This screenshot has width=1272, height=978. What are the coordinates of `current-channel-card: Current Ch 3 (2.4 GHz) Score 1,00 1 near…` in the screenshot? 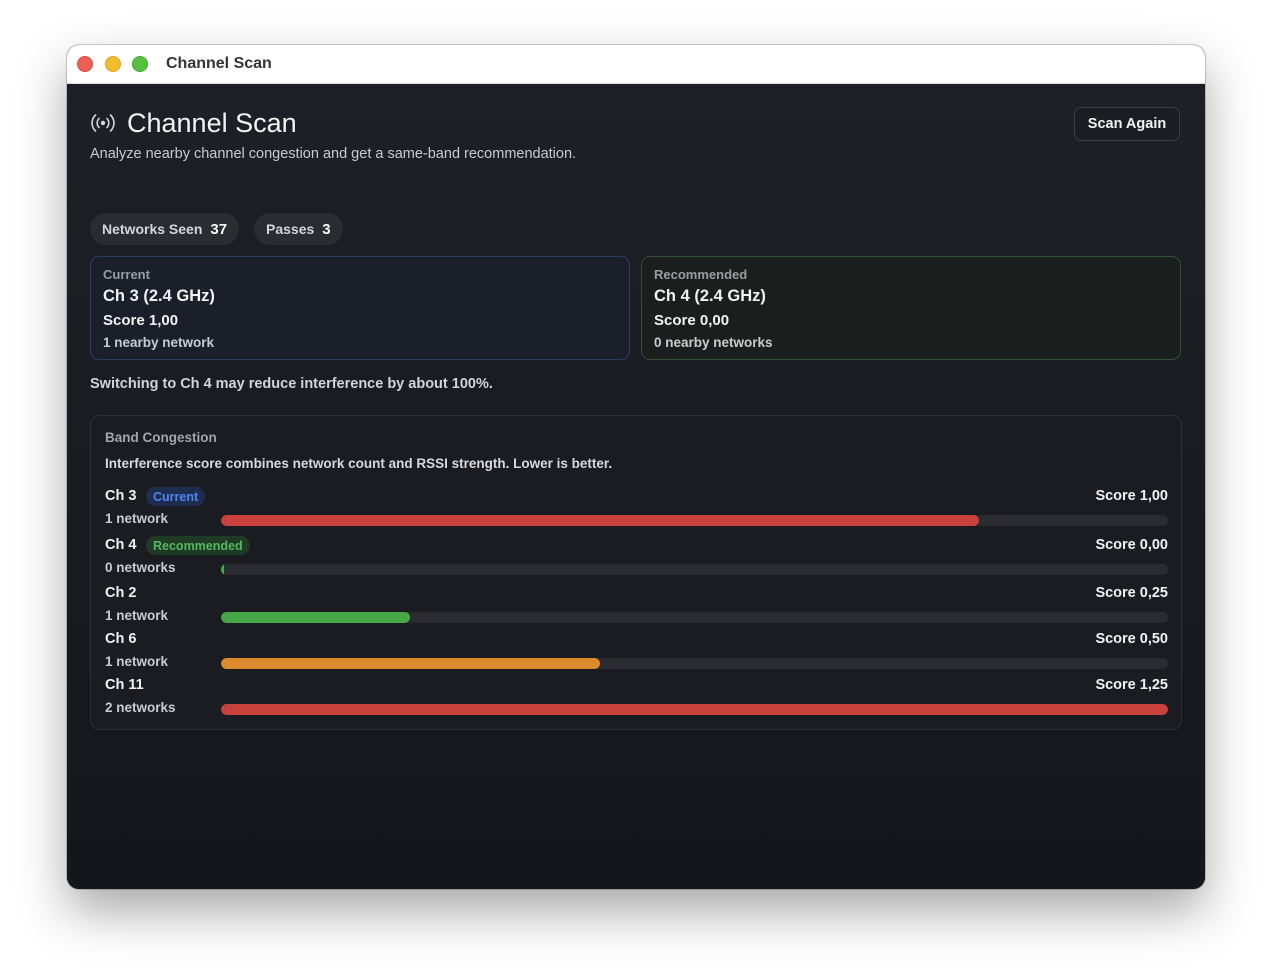 It's located at (360, 308).